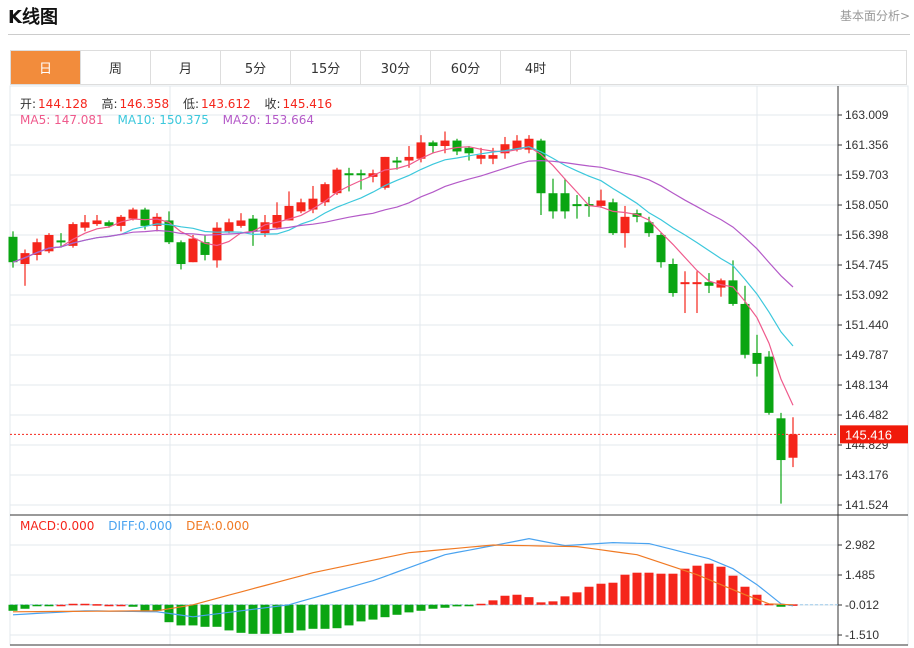 The height and width of the screenshot is (648, 914). Describe the element at coordinates (867, 265) in the screenshot. I see `price-tick-label: 154.745` at that location.